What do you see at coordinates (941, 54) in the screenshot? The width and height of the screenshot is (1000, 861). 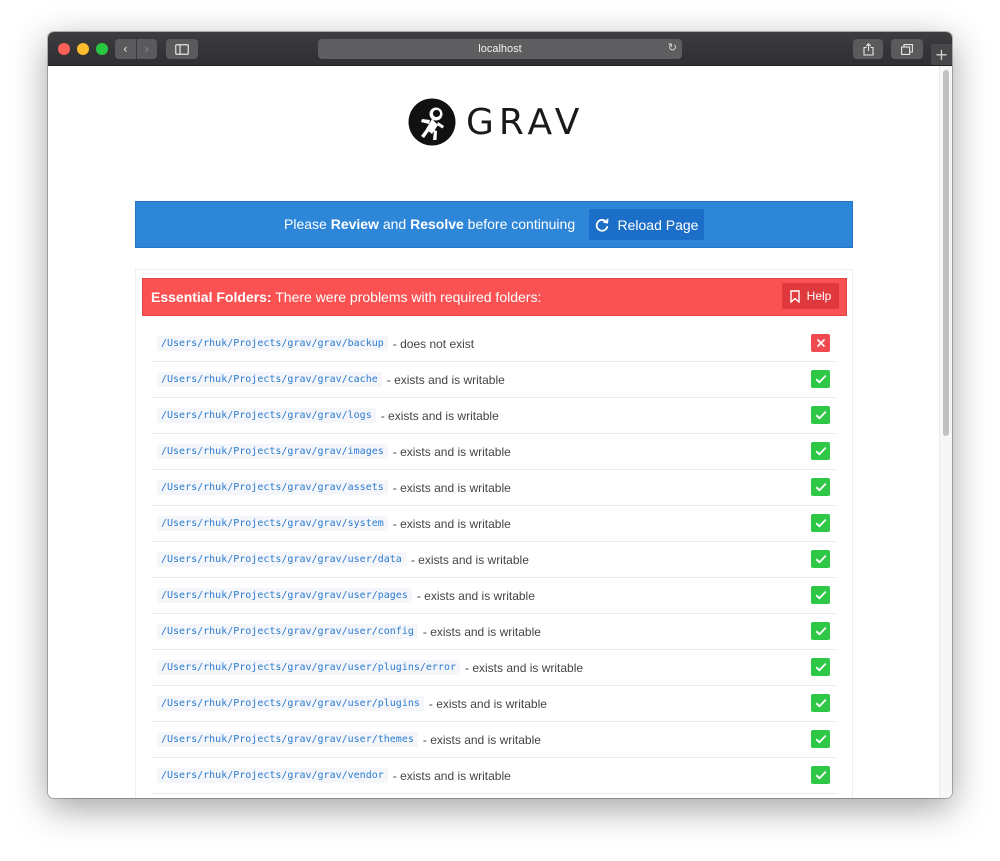 I see `new-tab-button: +` at bounding box center [941, 54].